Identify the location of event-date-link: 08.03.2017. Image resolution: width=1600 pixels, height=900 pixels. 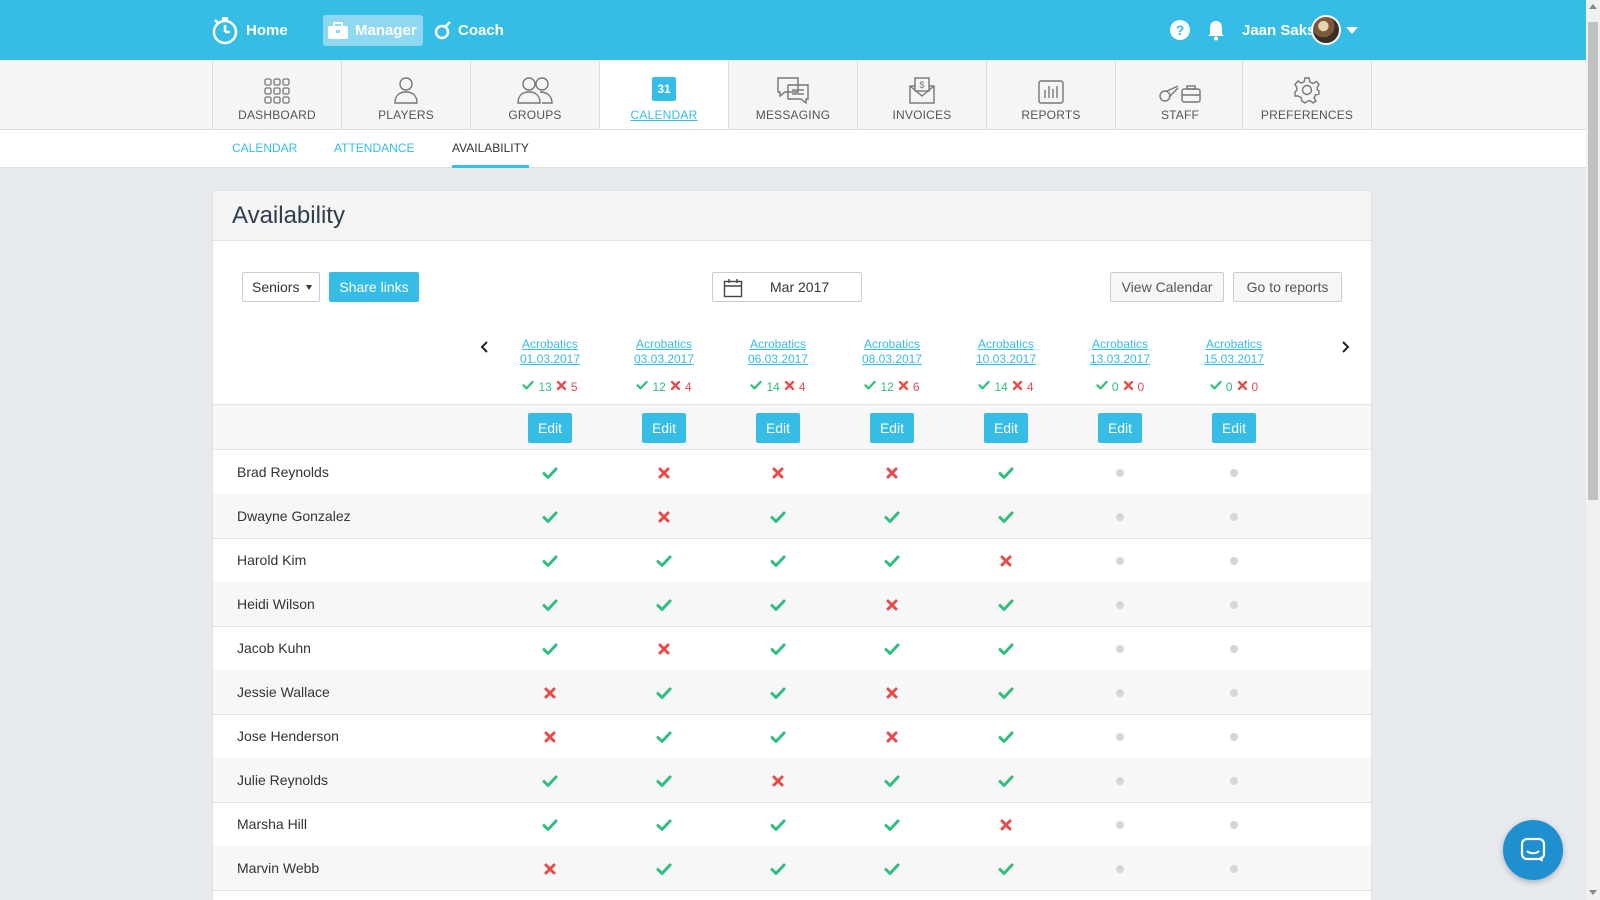
(892, 359).